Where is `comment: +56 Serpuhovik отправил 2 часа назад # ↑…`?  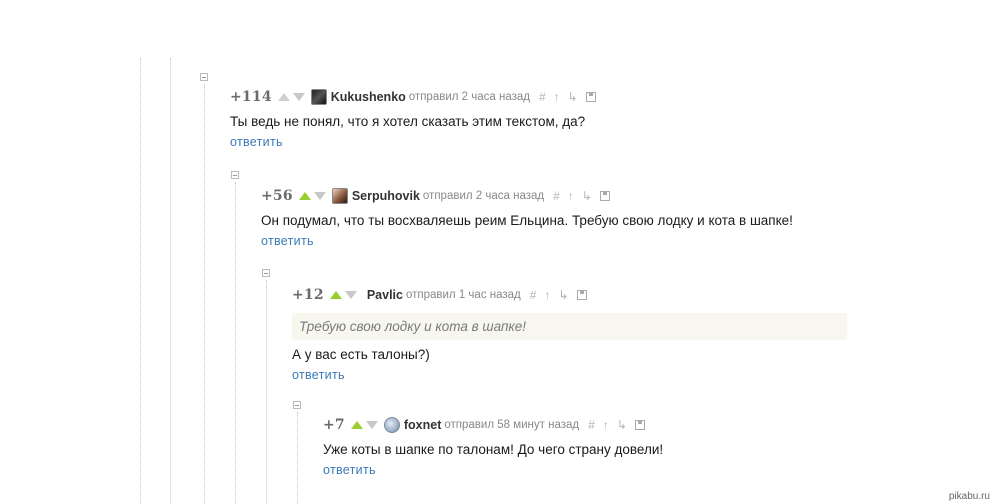 comment: +56 Serpuhovik отправил 2 часа назад # ↑… is located at coordinates (527, 218).